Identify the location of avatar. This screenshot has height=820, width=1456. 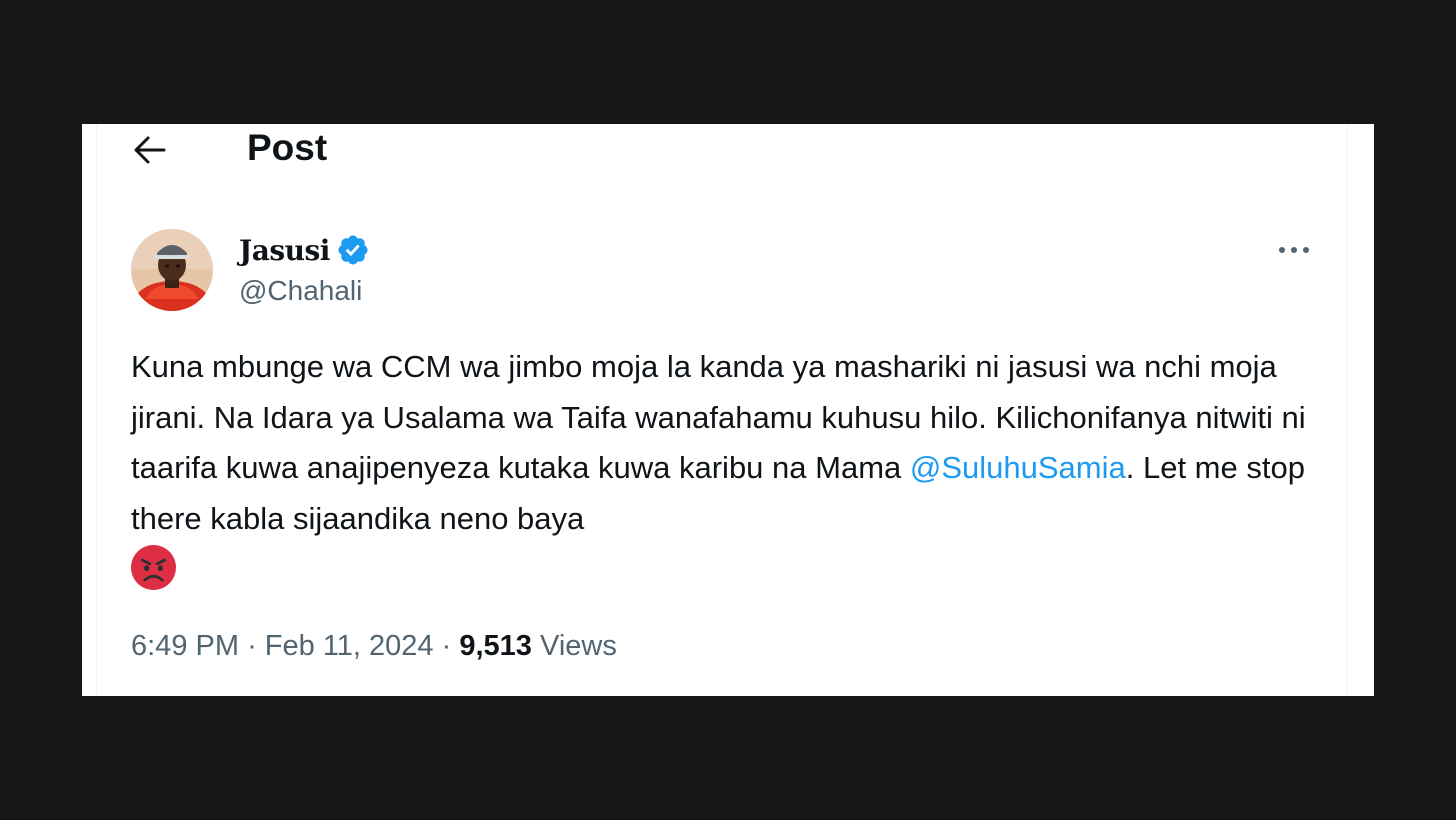
(172, 270).